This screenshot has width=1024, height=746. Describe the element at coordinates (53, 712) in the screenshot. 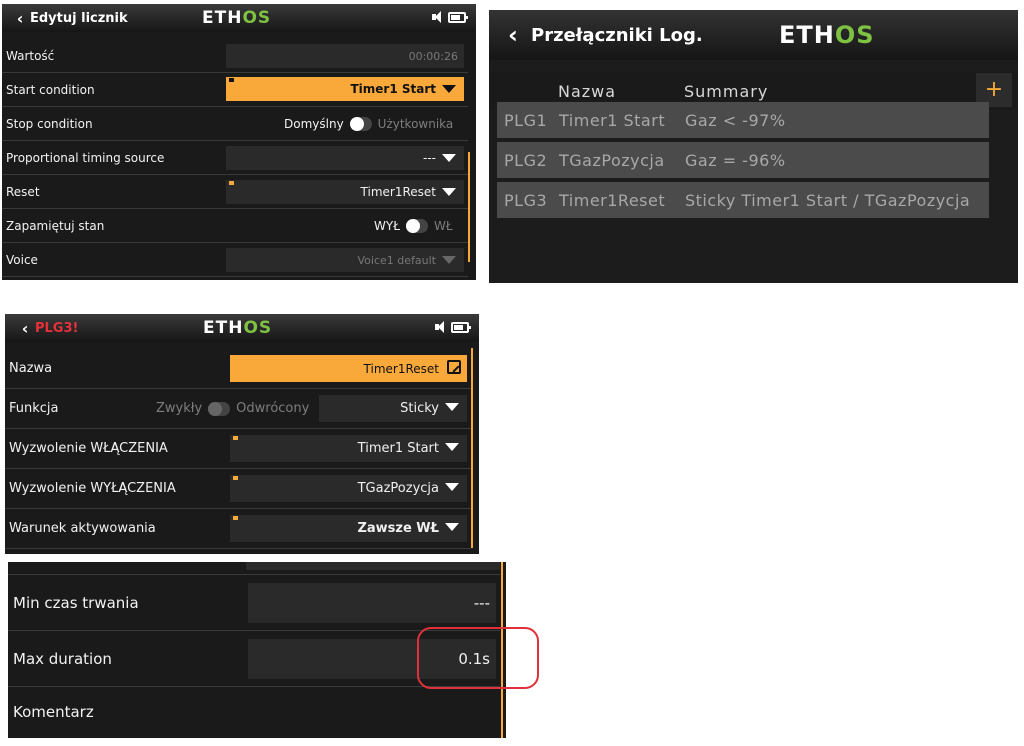

I see `comment-label: Komentarz` at that location.